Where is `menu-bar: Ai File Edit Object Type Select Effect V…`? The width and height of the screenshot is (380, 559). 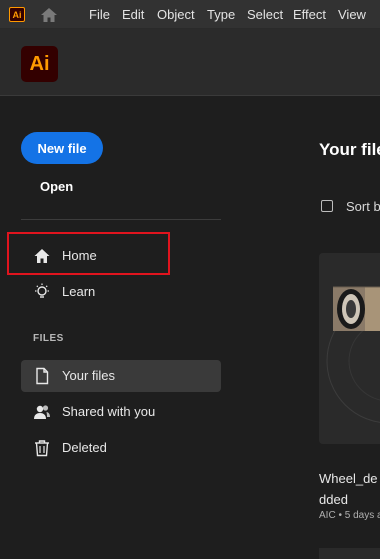
menu-bar: Ai File Edit Object Type Select Effect V… is located at coordinates (190, 14).